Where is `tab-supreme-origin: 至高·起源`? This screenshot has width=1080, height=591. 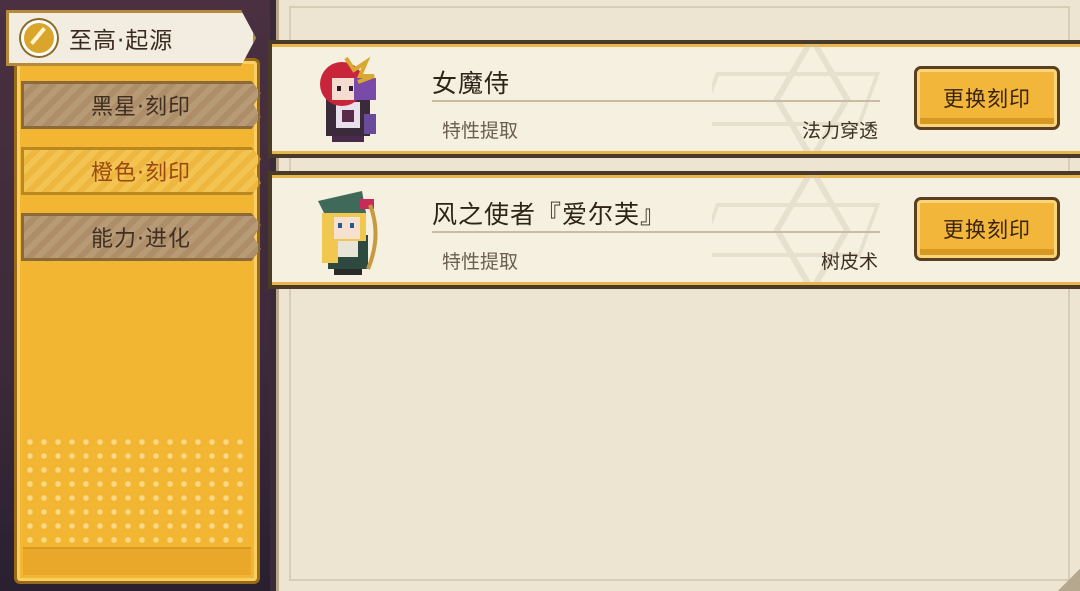 tab-supreme-origin: 至高·起源 is located at coordinates (131, 38).